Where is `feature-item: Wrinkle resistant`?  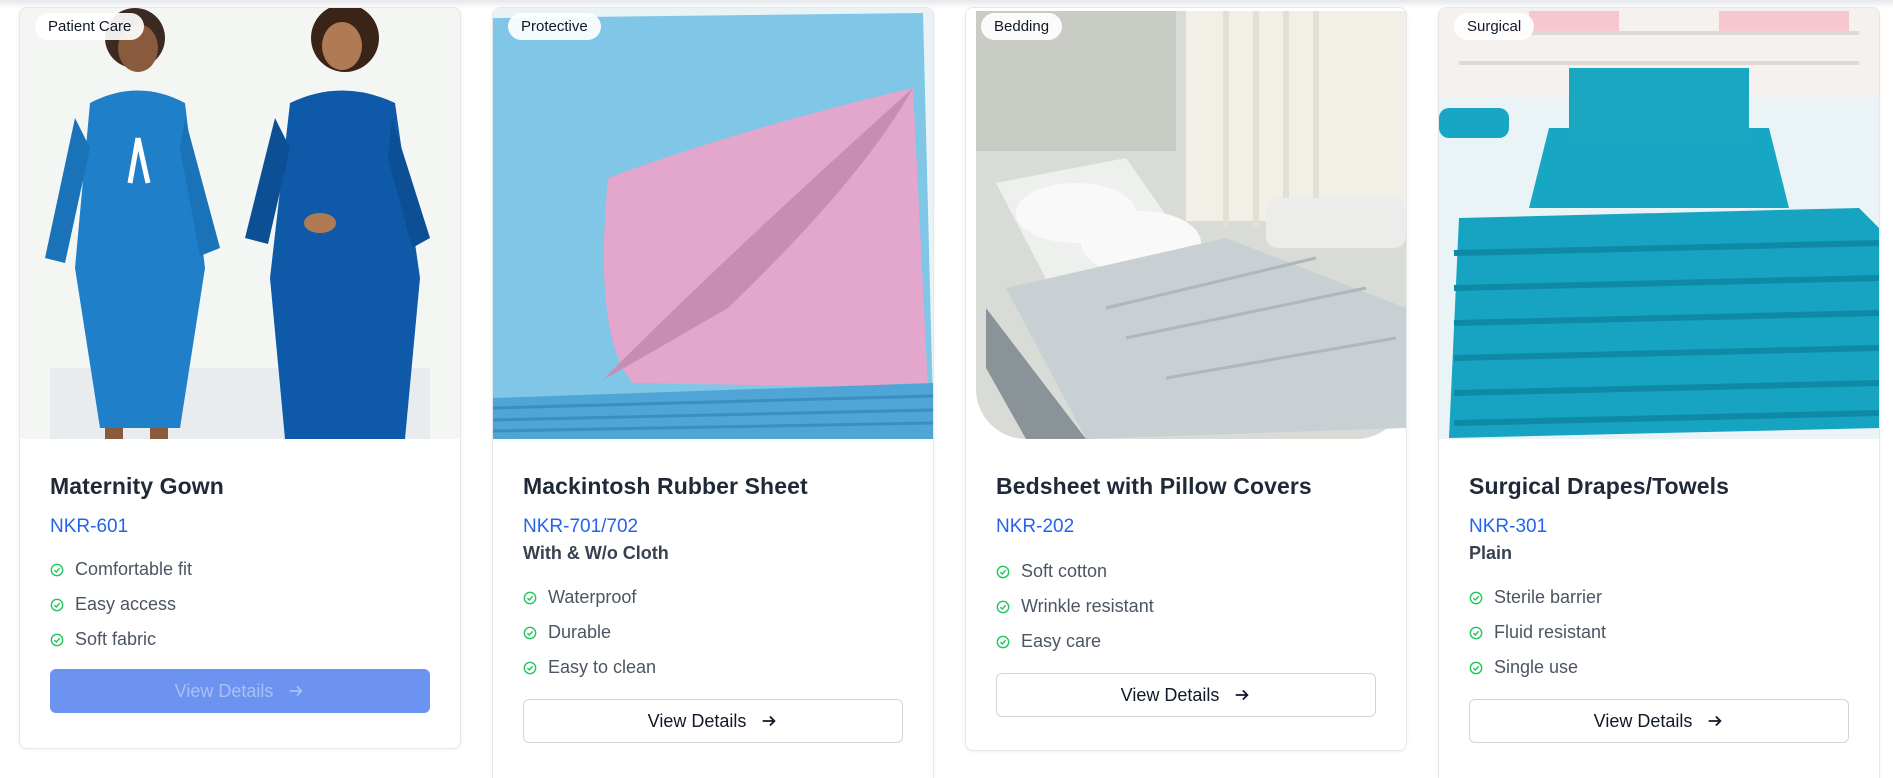 feature-item: Wrinkle resistant is located at coordinates (1186, 606).